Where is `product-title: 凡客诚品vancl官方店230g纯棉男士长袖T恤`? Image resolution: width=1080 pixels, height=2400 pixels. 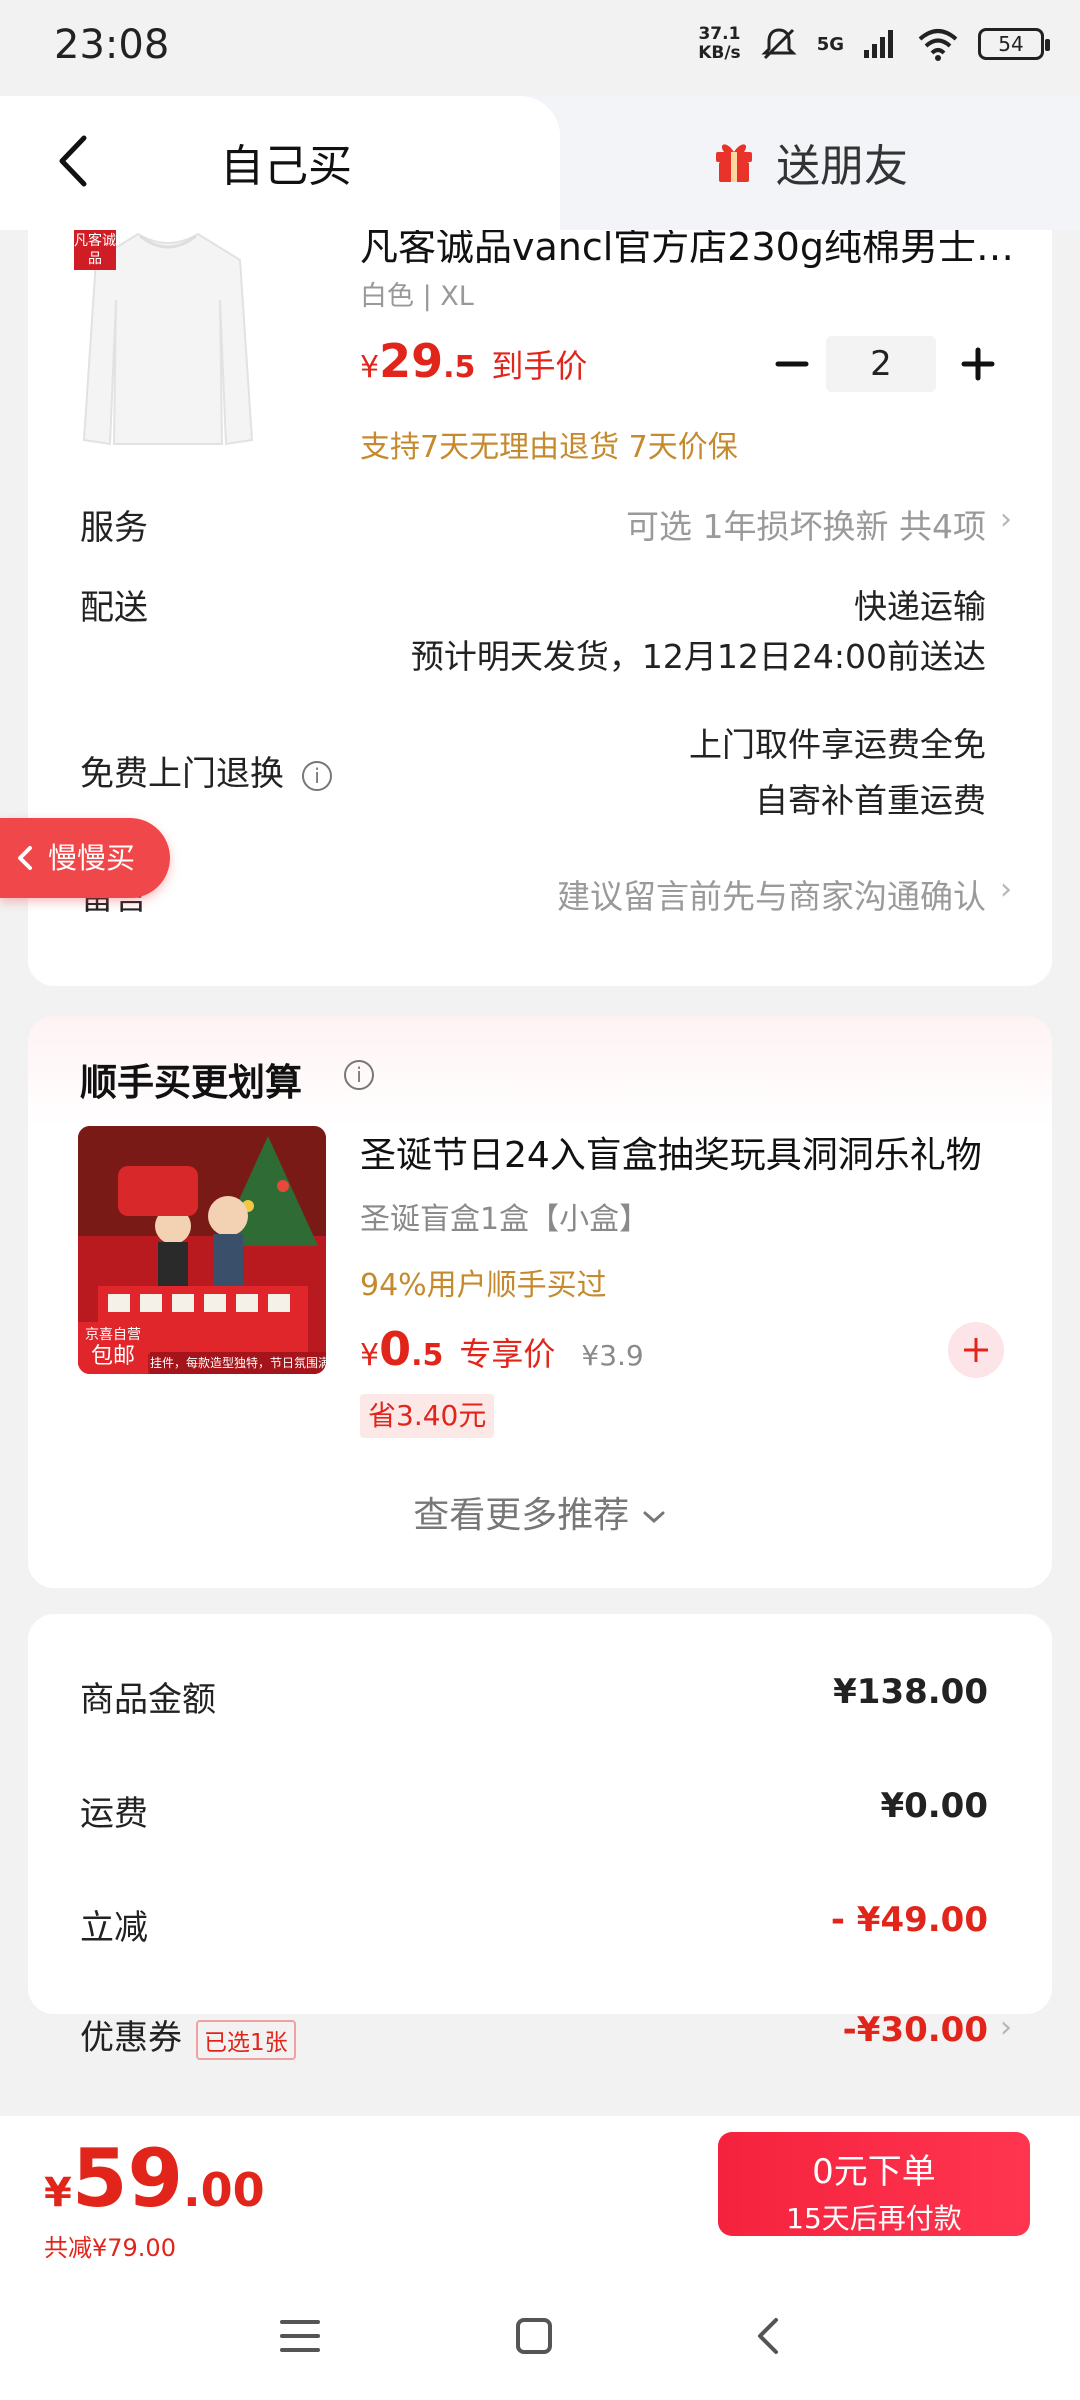 product-title: 凡客诚品vancl官方店230g纯棉男士长袖T恤 is located at coordinates (700, 250).